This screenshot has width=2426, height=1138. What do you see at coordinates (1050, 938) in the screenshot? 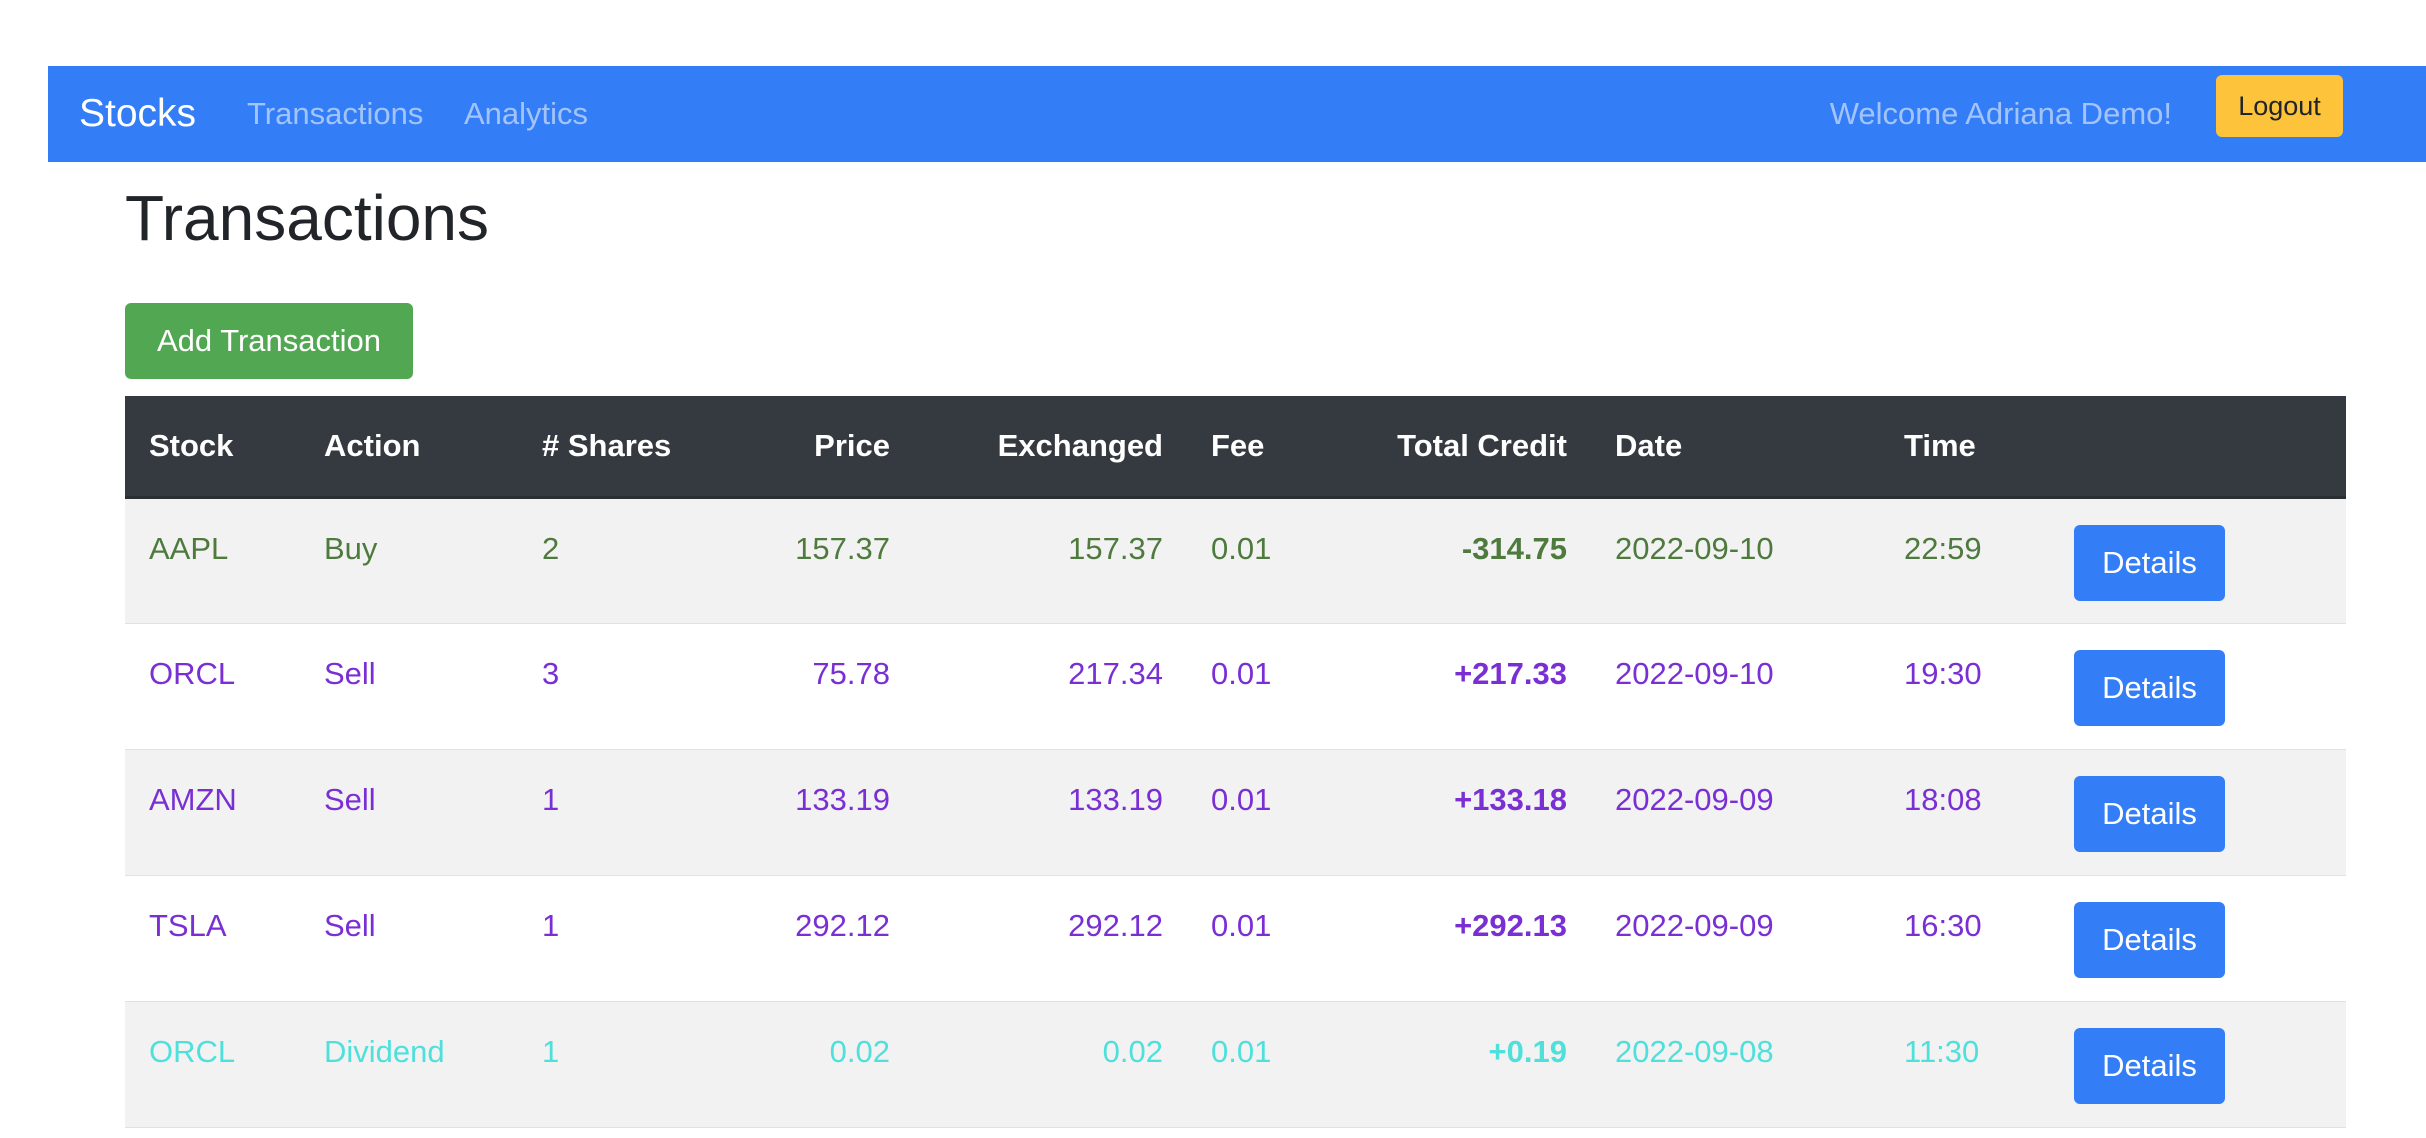
I see `exchanged-cell: 292.12` at bounding box center [1050, 938].